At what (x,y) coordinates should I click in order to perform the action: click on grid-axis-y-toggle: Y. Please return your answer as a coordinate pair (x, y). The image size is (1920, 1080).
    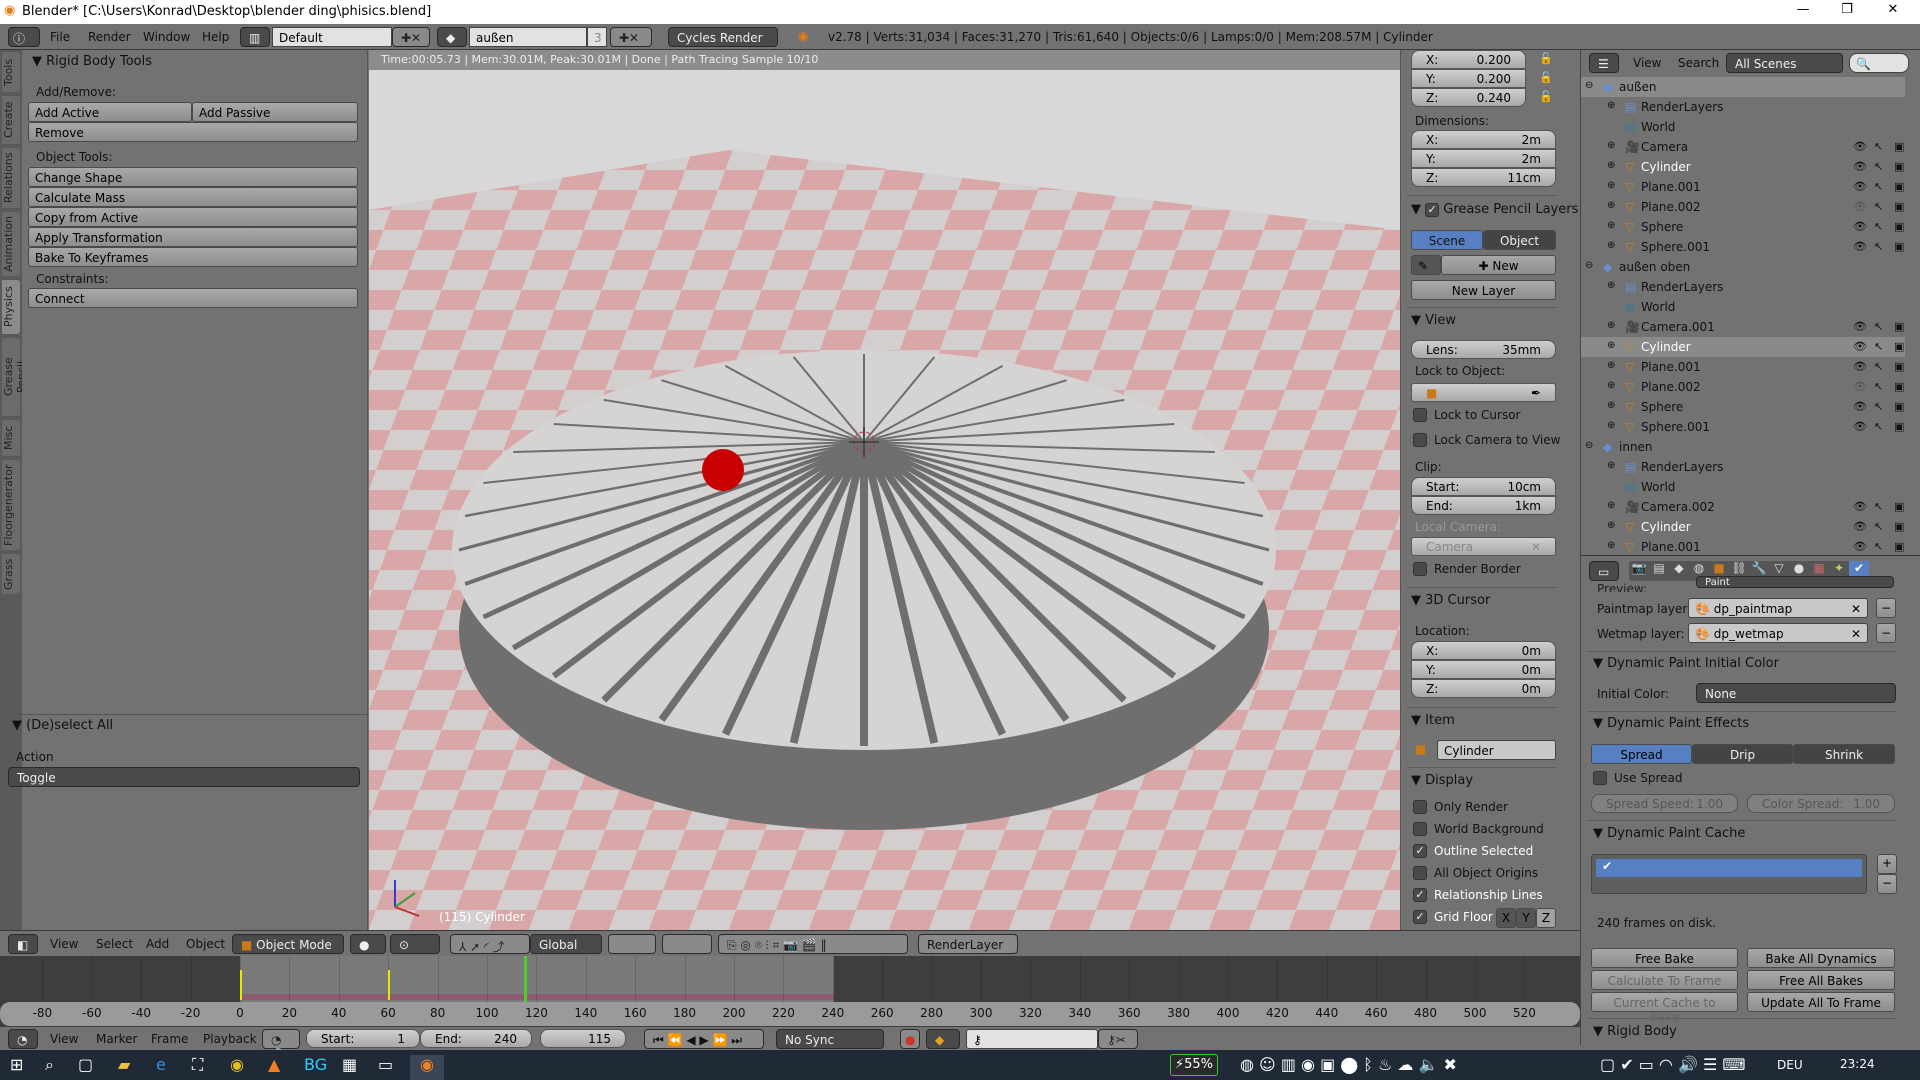
    Looking at the image, I should click on (1526, 918).